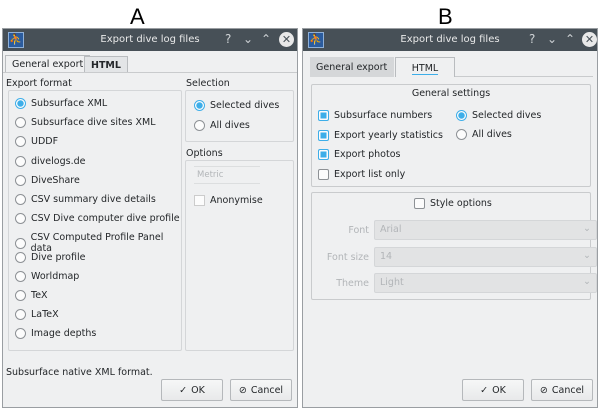 This screenshot has height=410, width=600. What do you see at coordinates (85, 199) in the screenshot?
I see `radio-format: CSV summary dive details` at bounding box center [85, 199].